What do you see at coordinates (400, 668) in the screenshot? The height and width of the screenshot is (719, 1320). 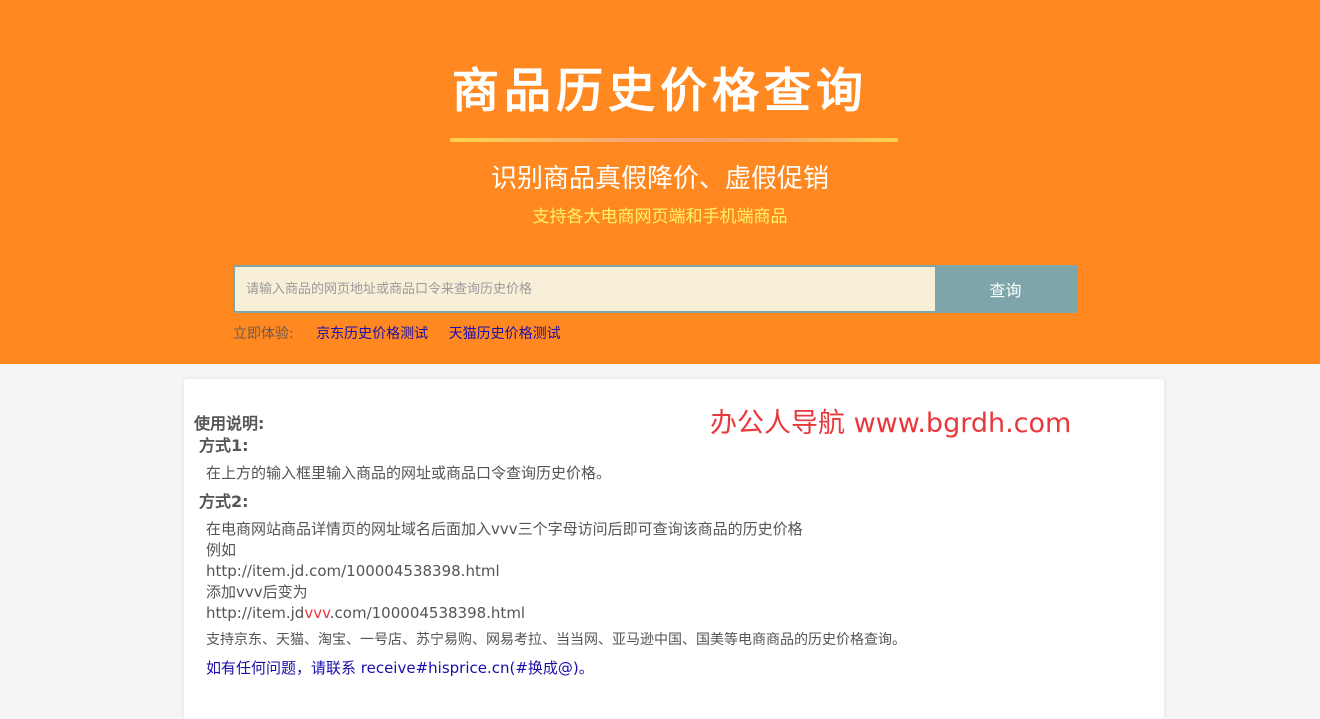 I see `contact-text: 如有任何问题，请联系 receive#hisprice.cn(#换成@)。` at bounding box center [400, 668].